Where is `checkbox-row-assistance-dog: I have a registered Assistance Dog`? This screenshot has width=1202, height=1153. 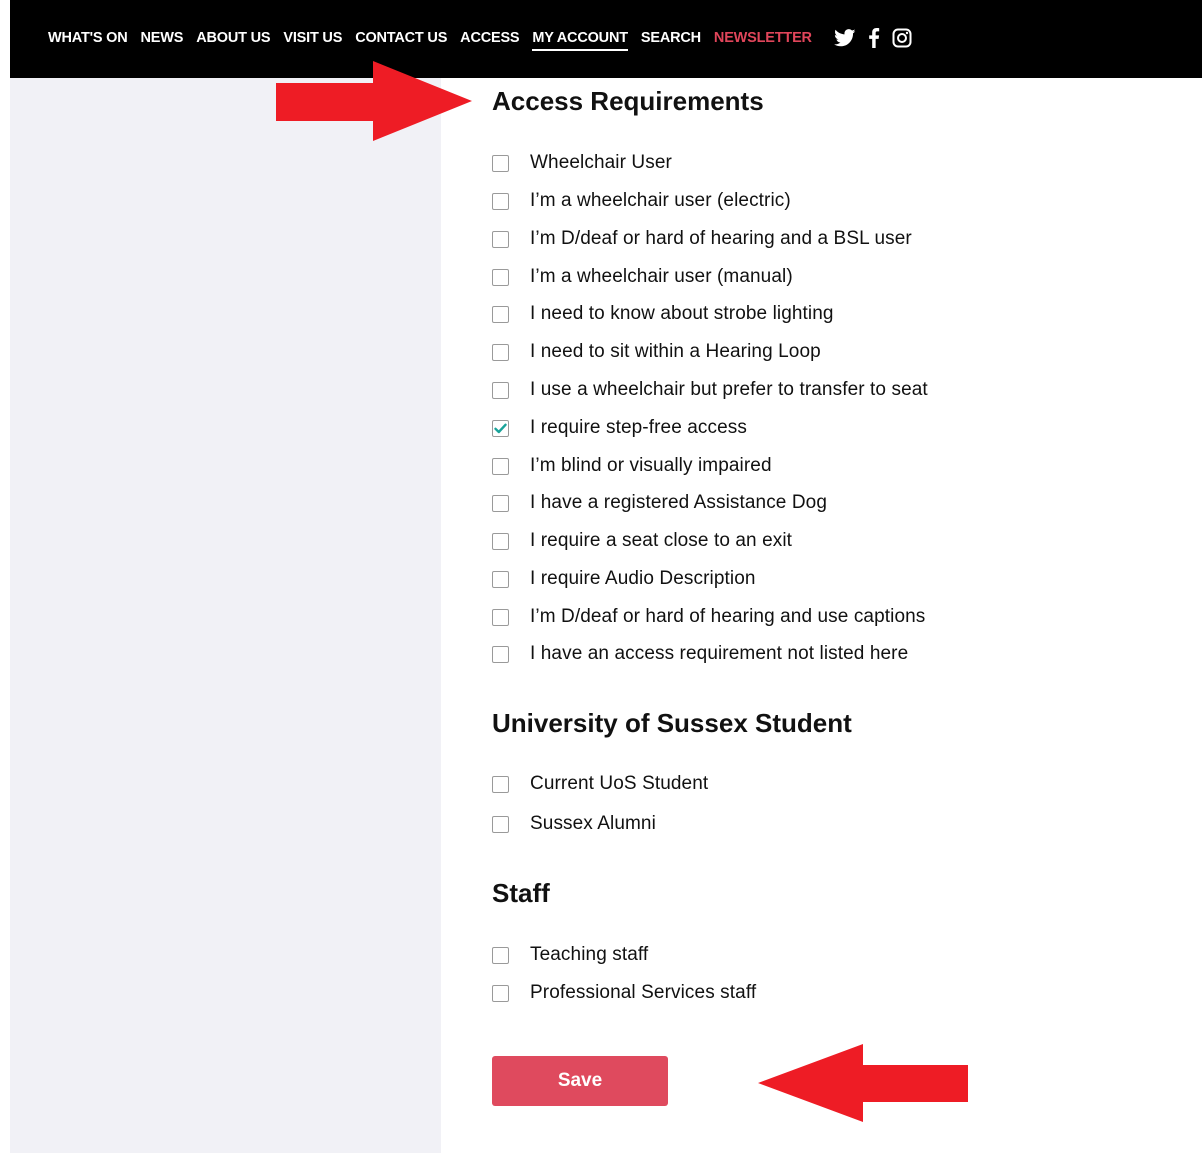 checkbox-row-assistance-dog: I have a registered Assistance Dog is located at coordinates (659, 503).